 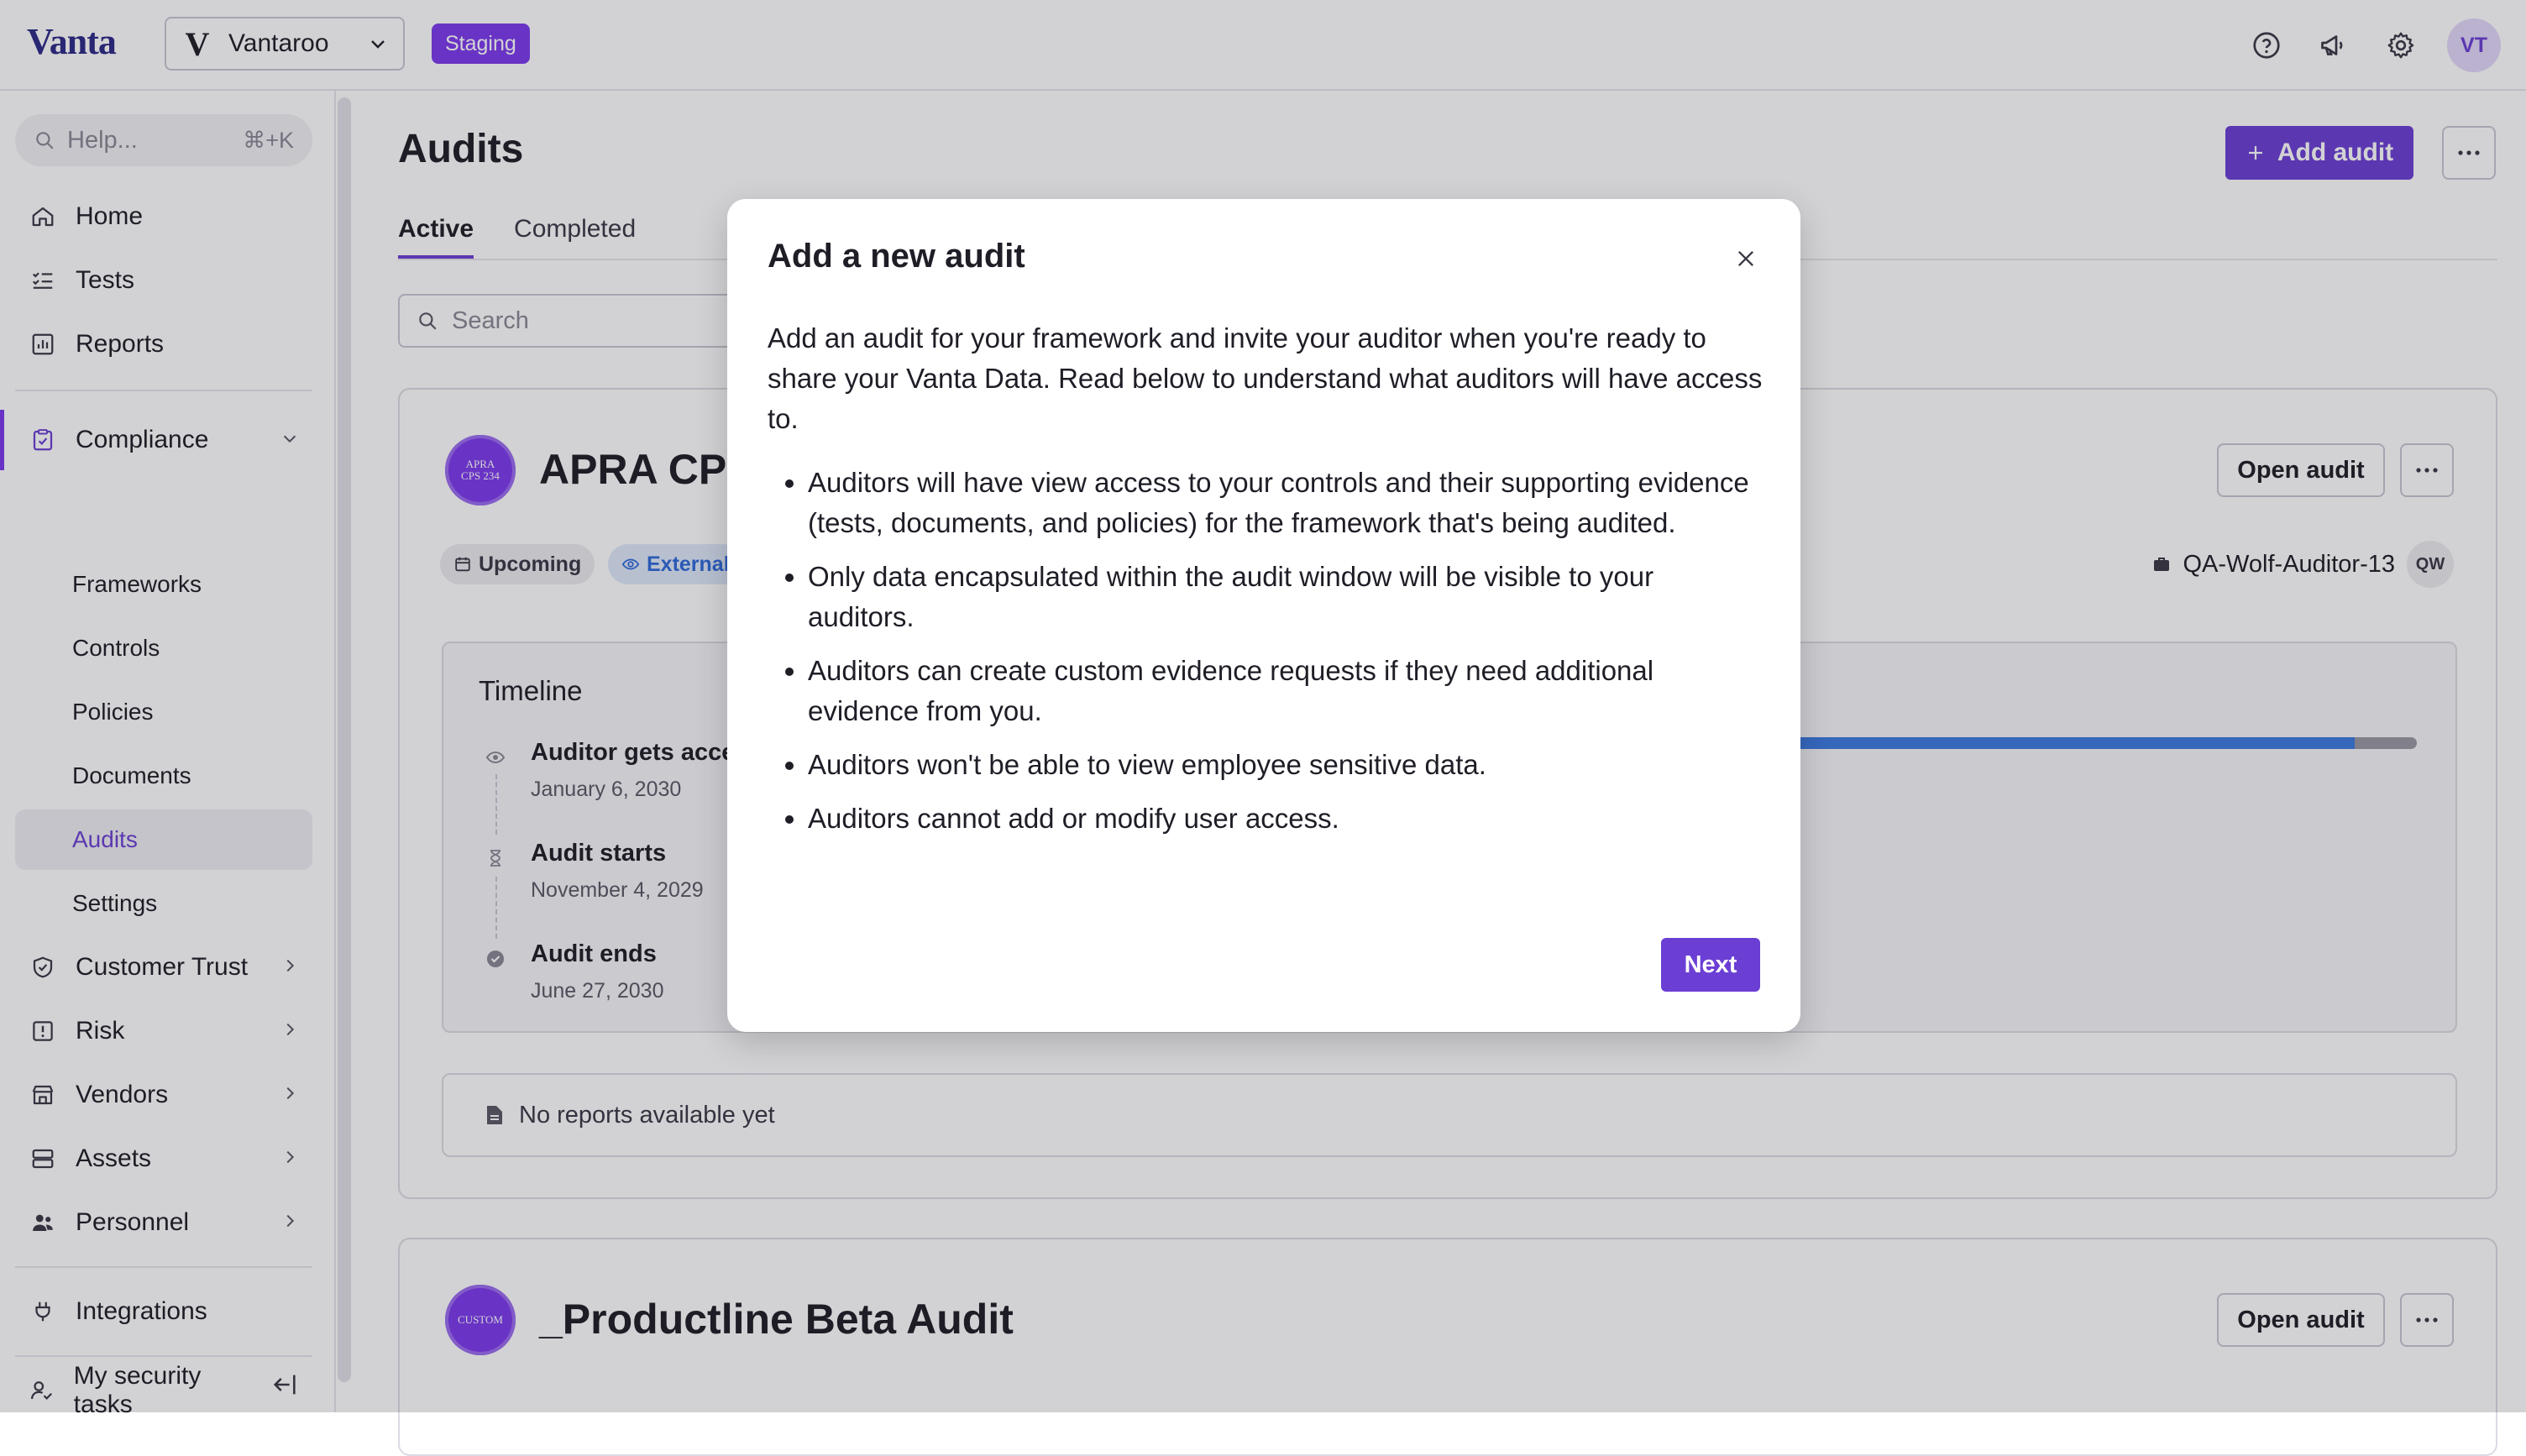 I want to click on modal-title: Add a new audit, so click(x=896, y=256).